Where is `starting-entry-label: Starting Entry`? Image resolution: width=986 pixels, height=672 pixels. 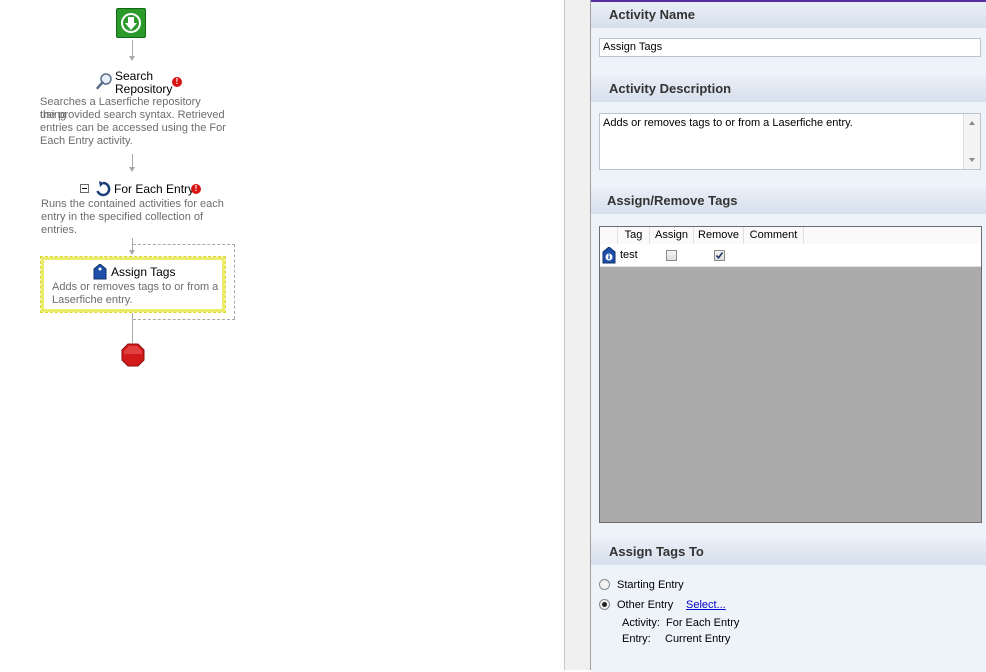
starting-entry-label: Starting Entry is located at coordinates (650, 585).